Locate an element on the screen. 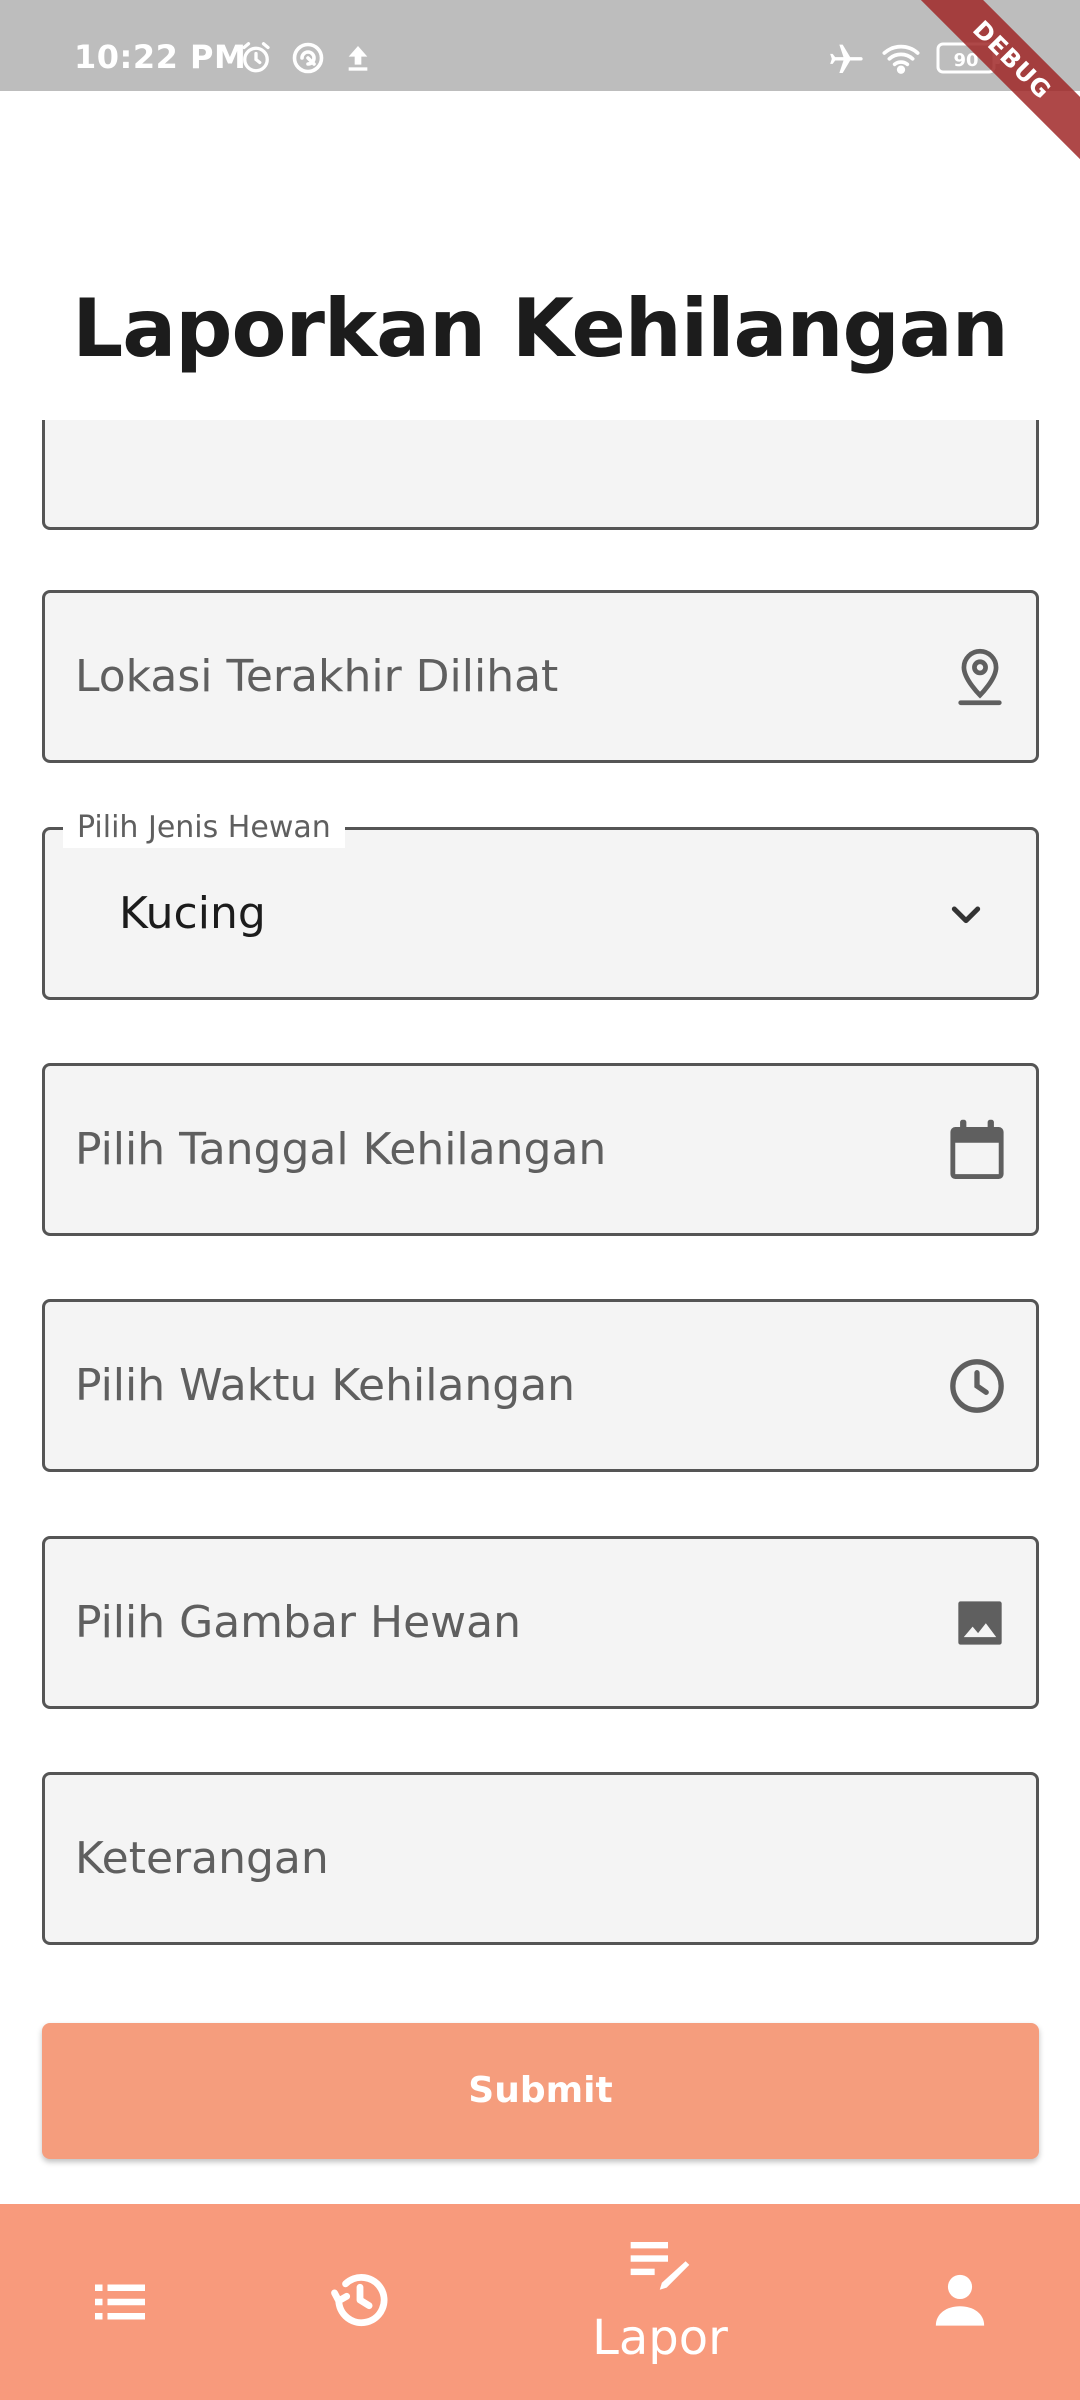  bottom-nav: Lapor is located at coordinates (540, 2302).